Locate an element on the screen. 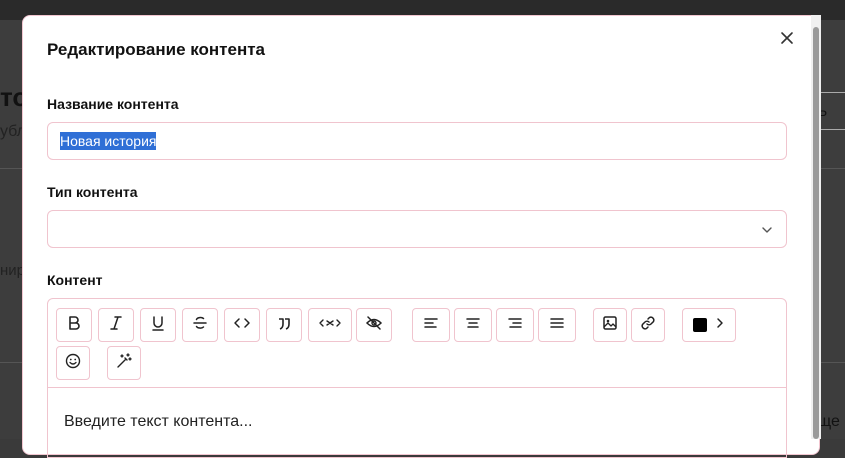 Image resolution: width=845 pixels, height=458 pixels. underline-button is located at coordinates (158, 325).